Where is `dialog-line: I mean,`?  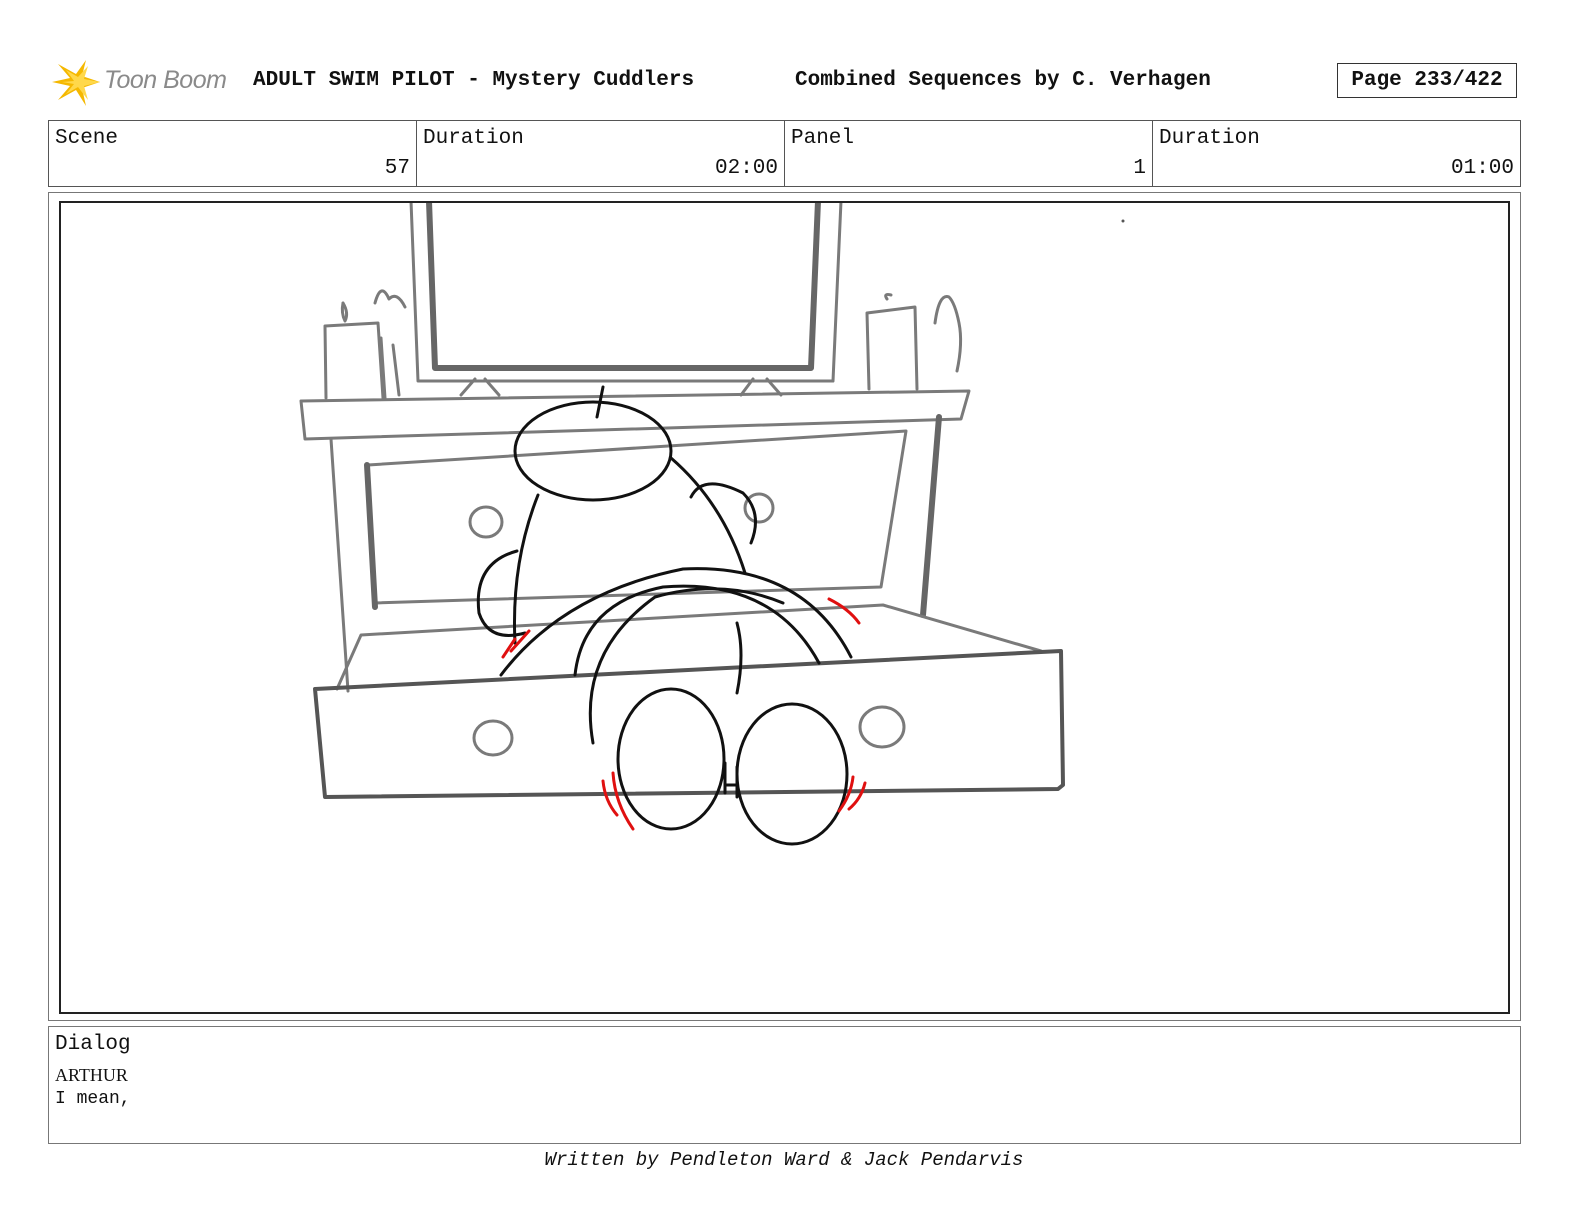 dialog-line: I mean, is located at coordinates (93, 1099).